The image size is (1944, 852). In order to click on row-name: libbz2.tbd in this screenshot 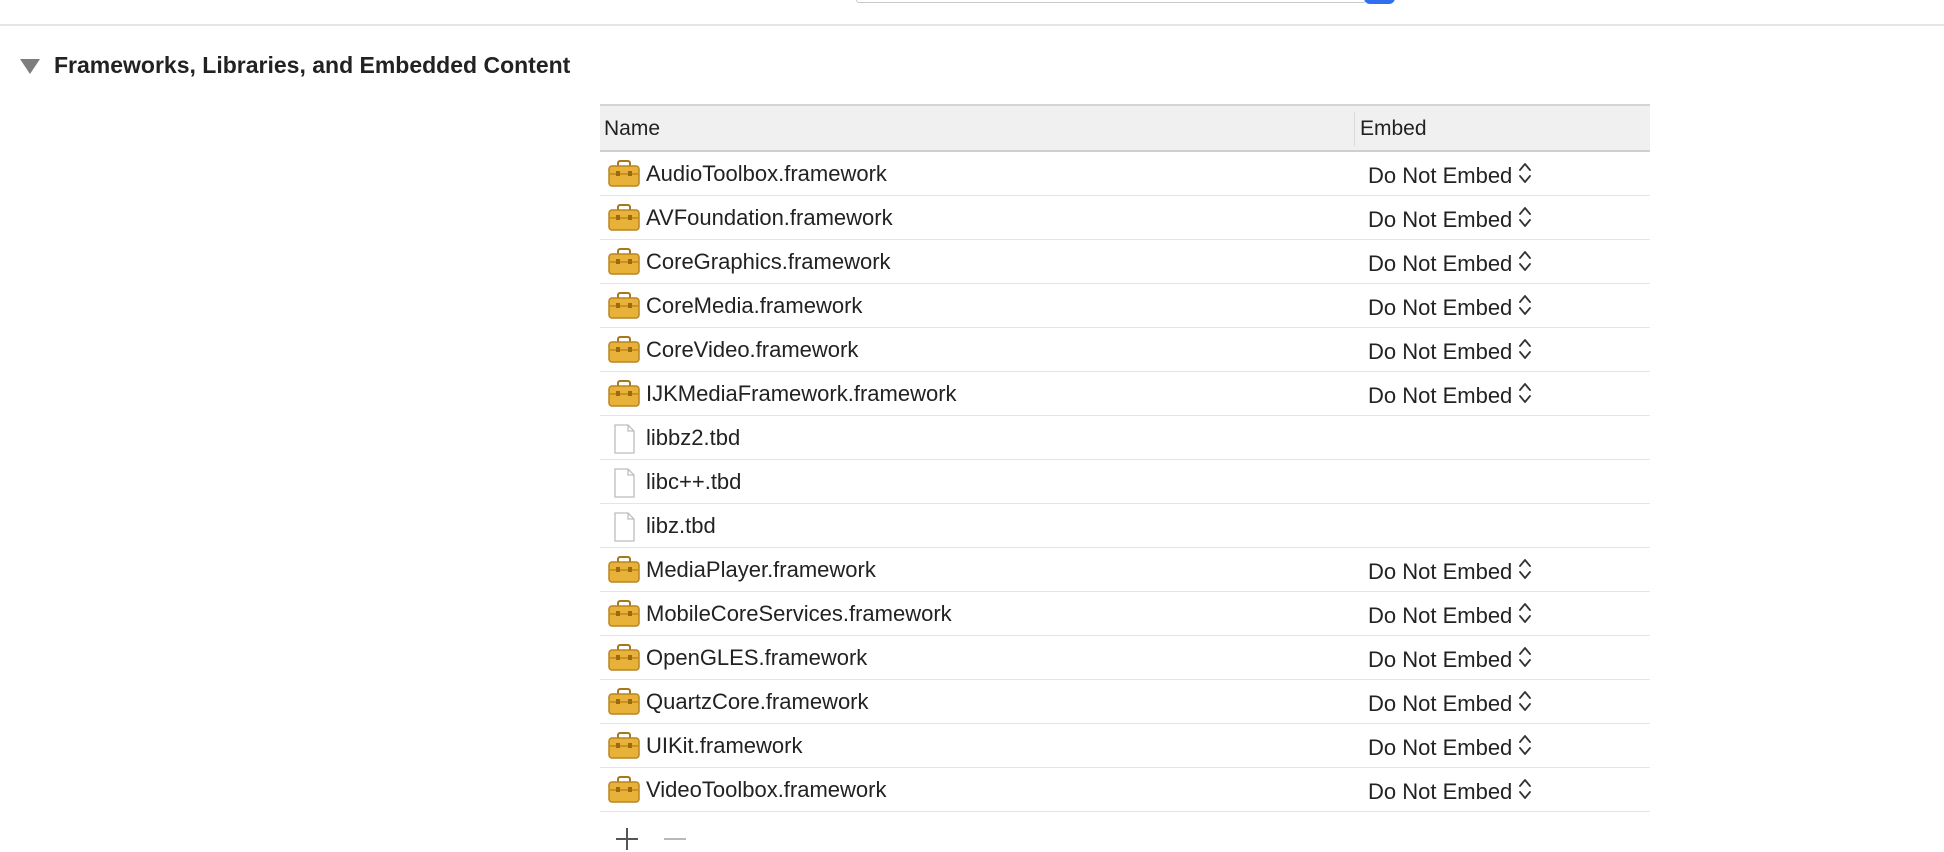, I will do `click(693, 437)`.